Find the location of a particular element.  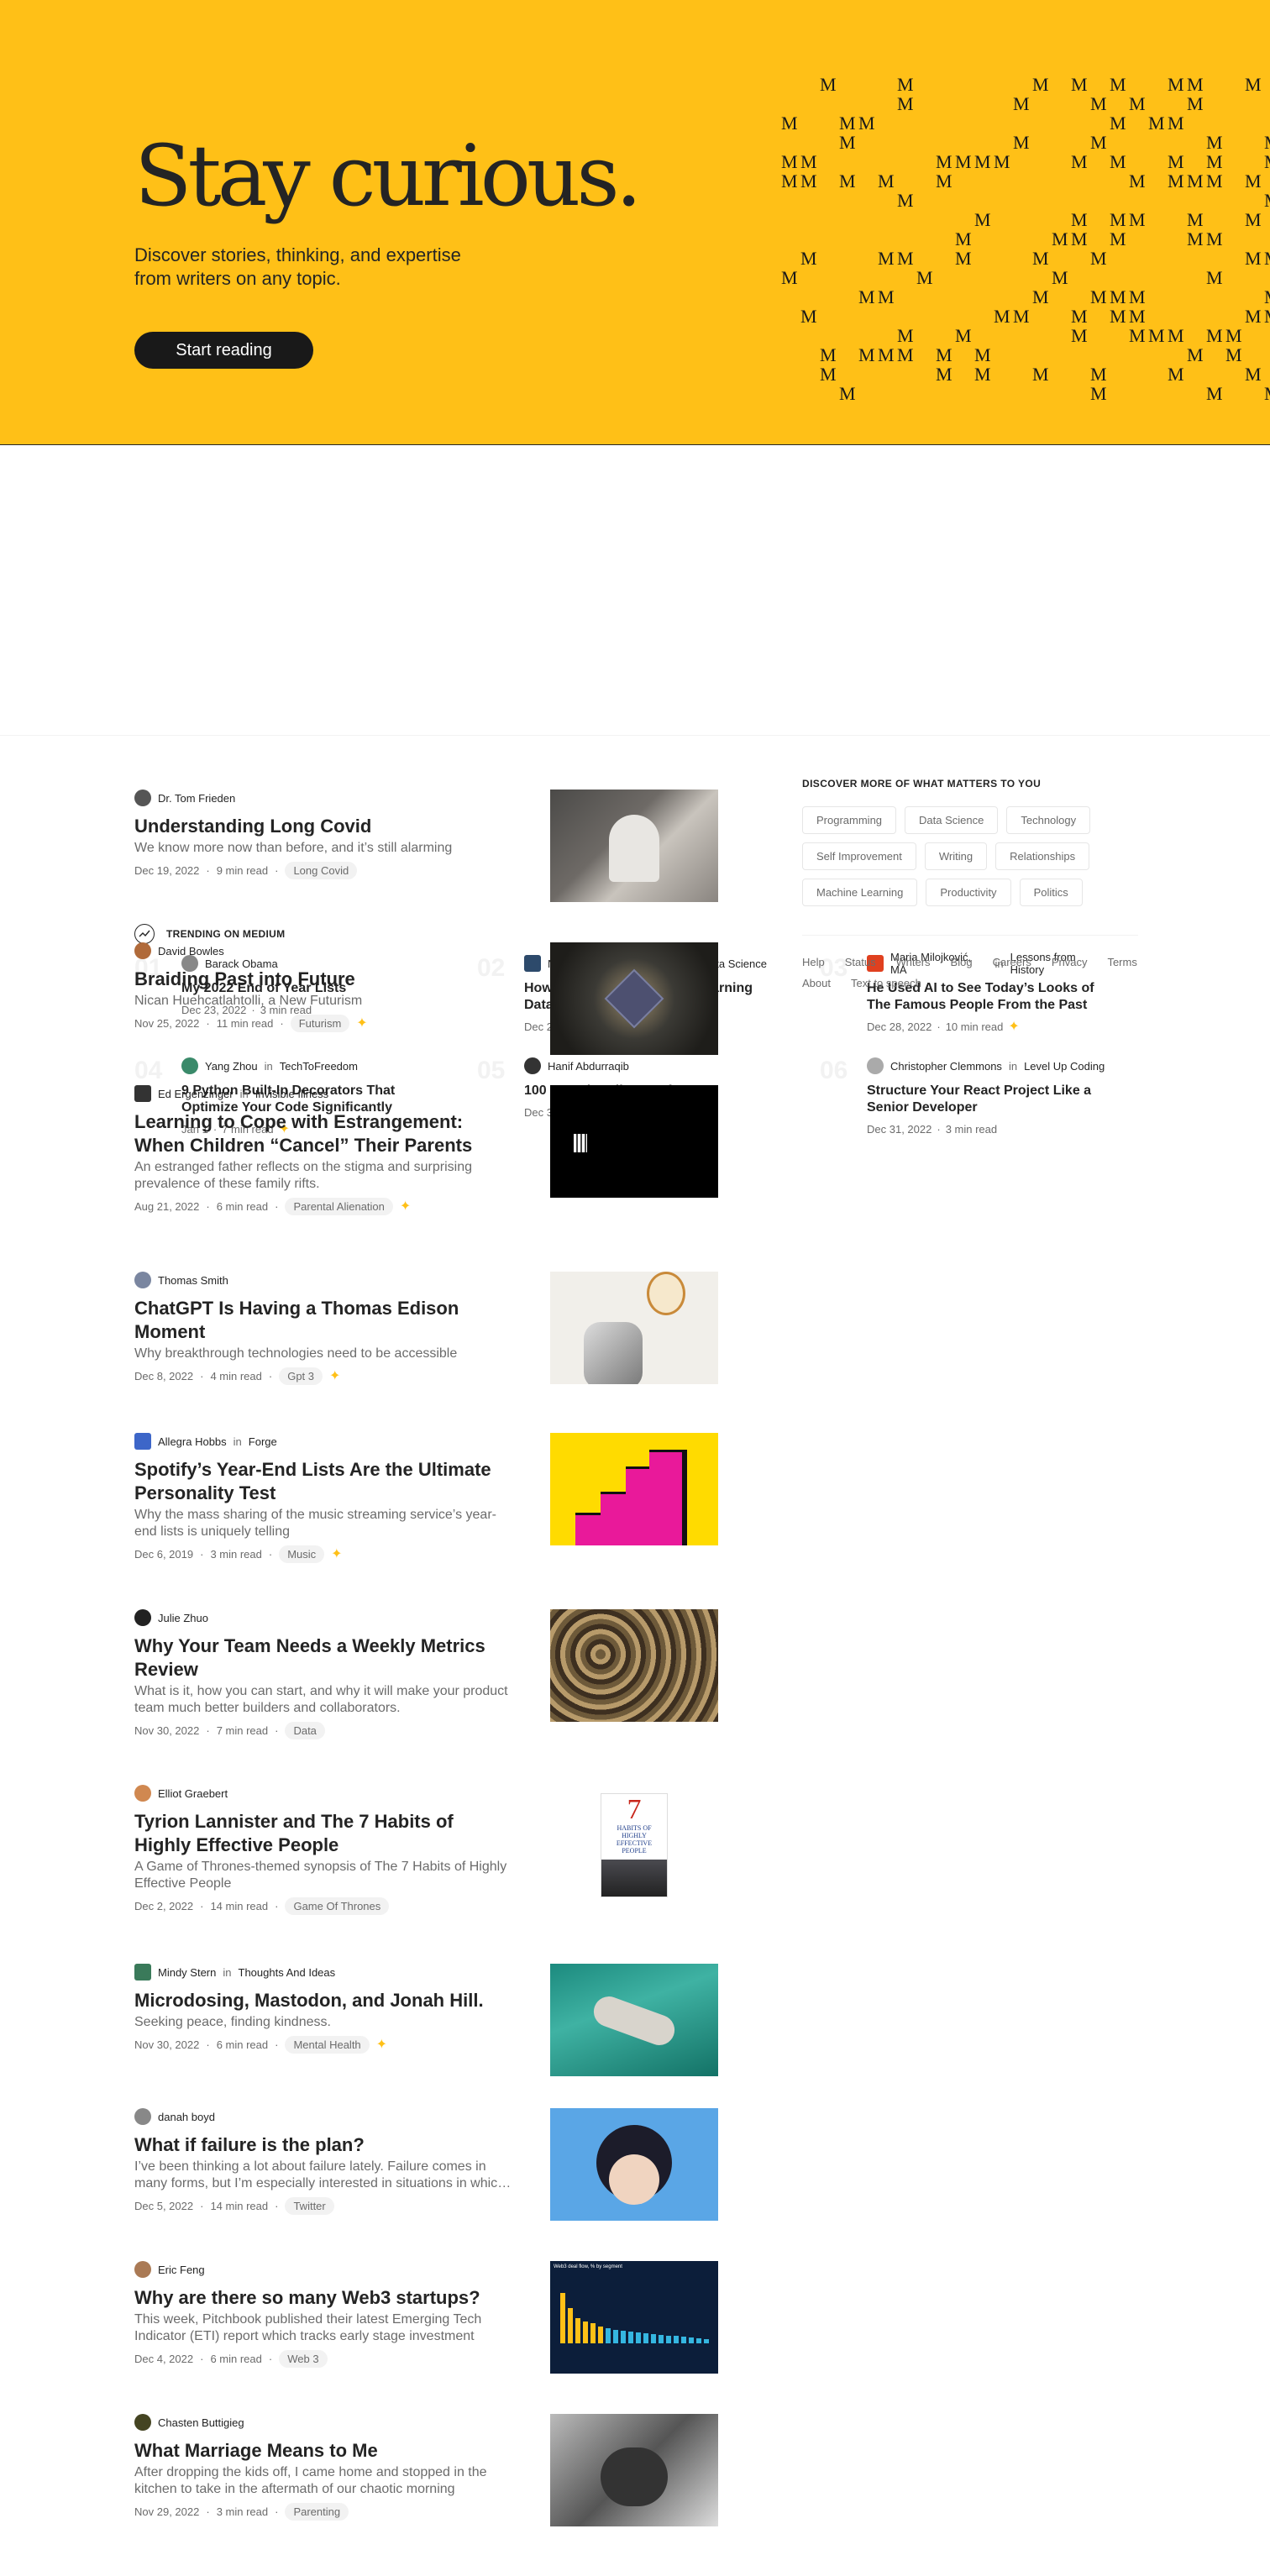

topic-chip: Writing is located at coordinates (956, 856).